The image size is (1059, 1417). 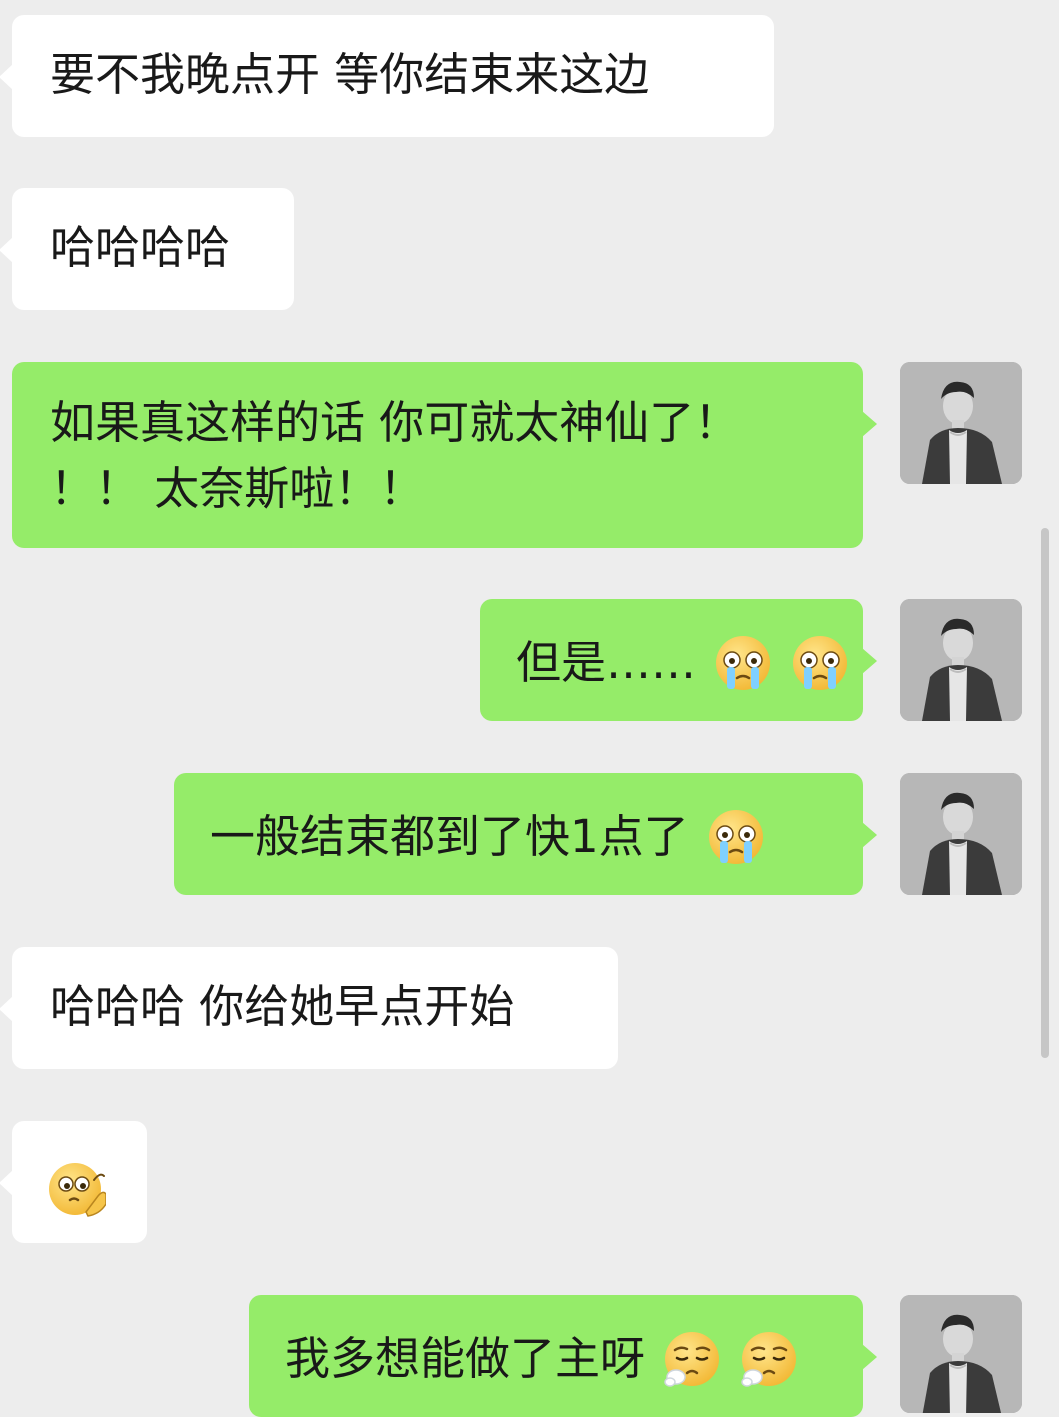 What do you see at coordinates (282, 1006) in the screenshot?
I see `message-text: 哈哈哈 你给她早点开始` at bounding box center [282, 1006].